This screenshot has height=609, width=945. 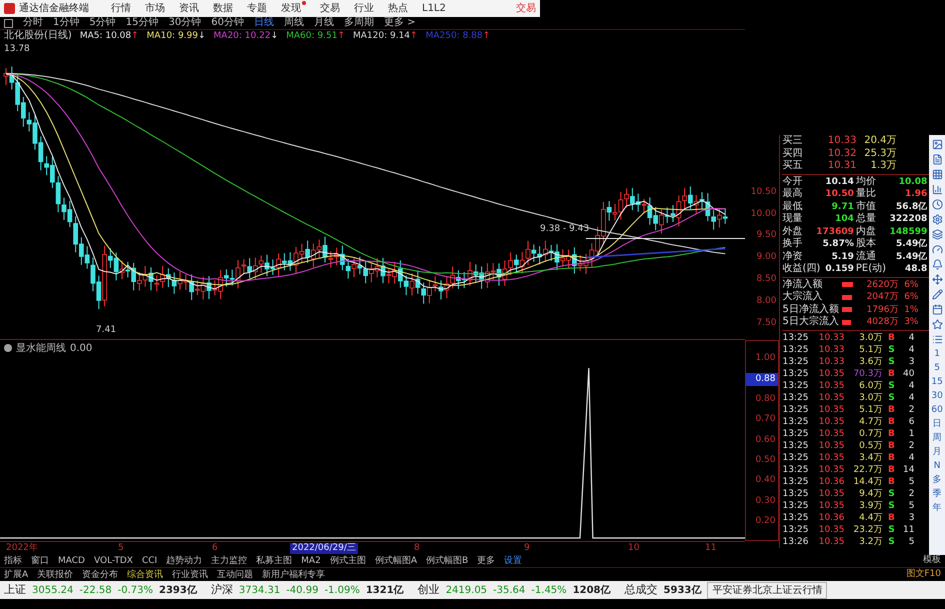 What do you see at coordinates (937, 144) in the screenshot?
I see `image-icon` at bounding box center [937, 144].